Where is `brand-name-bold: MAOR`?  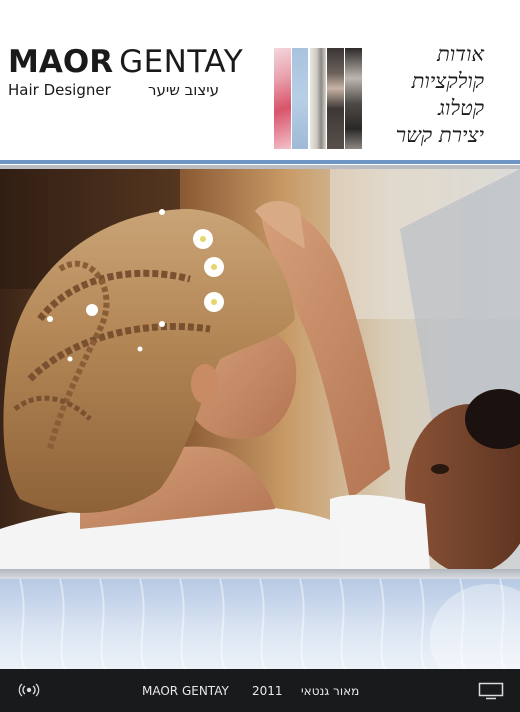 brand-name-bold: MAOR is located at coordinates (61, 62).